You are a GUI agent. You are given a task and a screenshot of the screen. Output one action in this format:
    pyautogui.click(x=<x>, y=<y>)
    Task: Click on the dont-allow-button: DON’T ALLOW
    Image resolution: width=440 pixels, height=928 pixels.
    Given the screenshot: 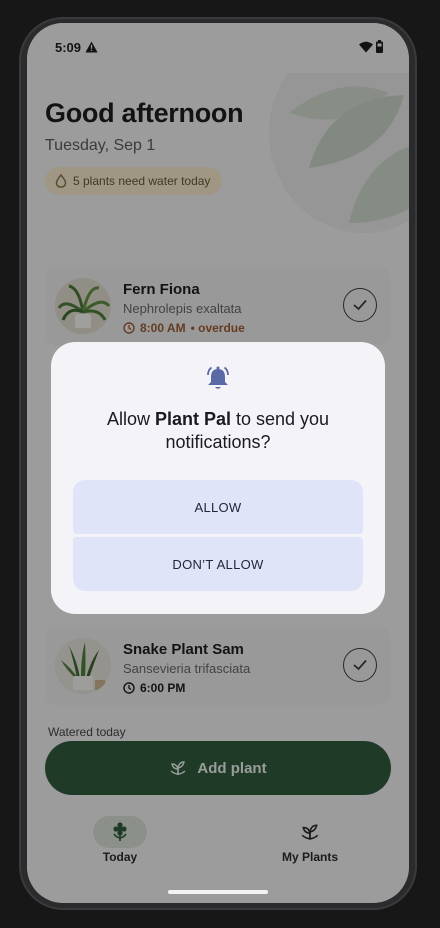 What is the action you would take?
    pyautogui.click(x=218, y=564)
    